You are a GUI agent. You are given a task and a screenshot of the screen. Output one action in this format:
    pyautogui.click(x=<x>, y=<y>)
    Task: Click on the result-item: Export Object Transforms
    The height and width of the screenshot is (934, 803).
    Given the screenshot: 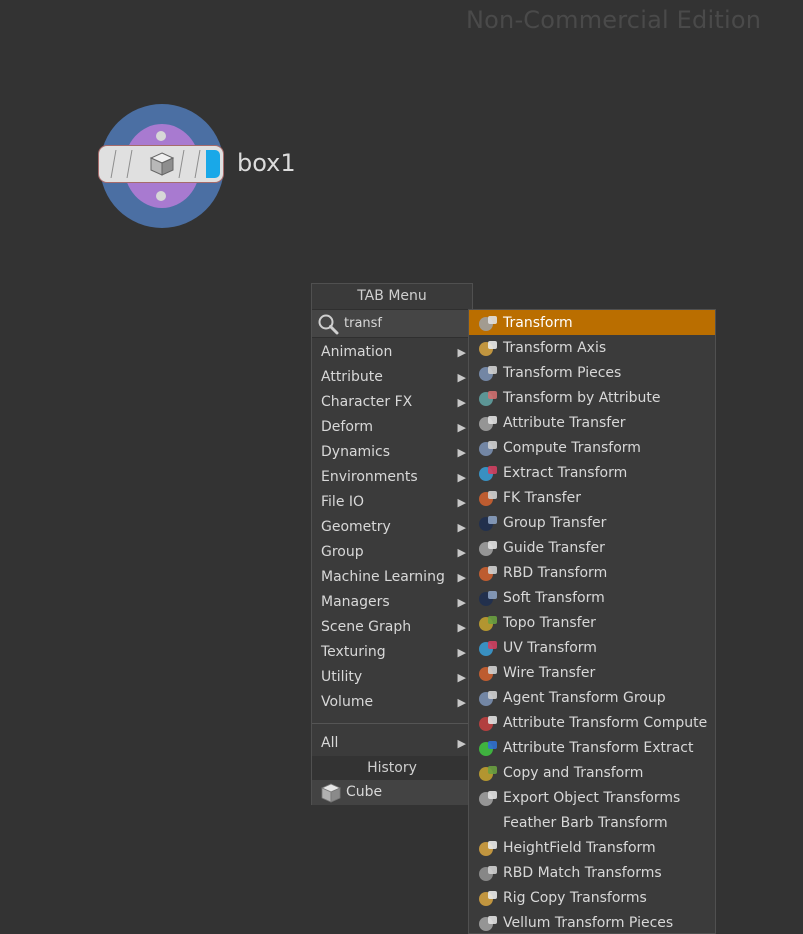 What is the action you would take?
    pyautogui.click(x=592, y=797)
    